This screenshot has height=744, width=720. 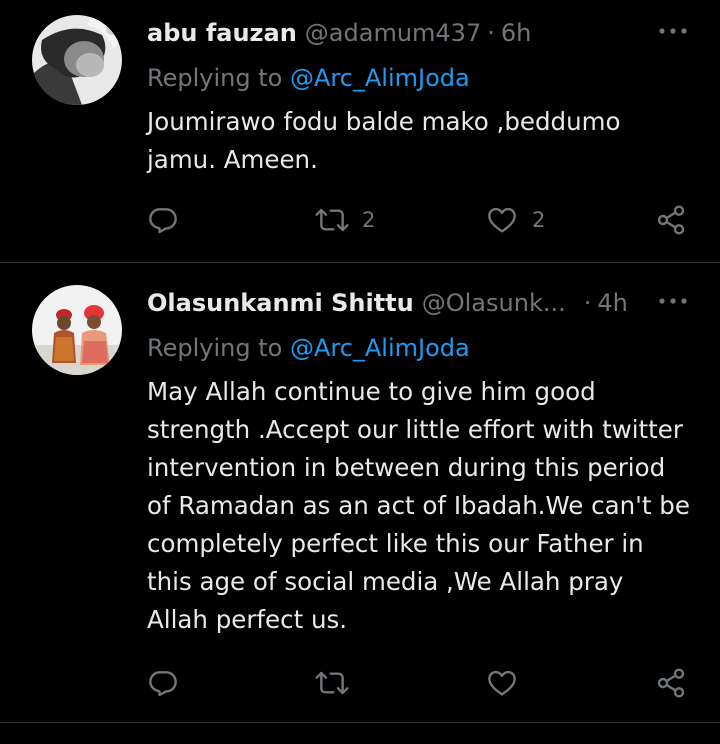 I want to click on divider, so click(x=360, y=722).